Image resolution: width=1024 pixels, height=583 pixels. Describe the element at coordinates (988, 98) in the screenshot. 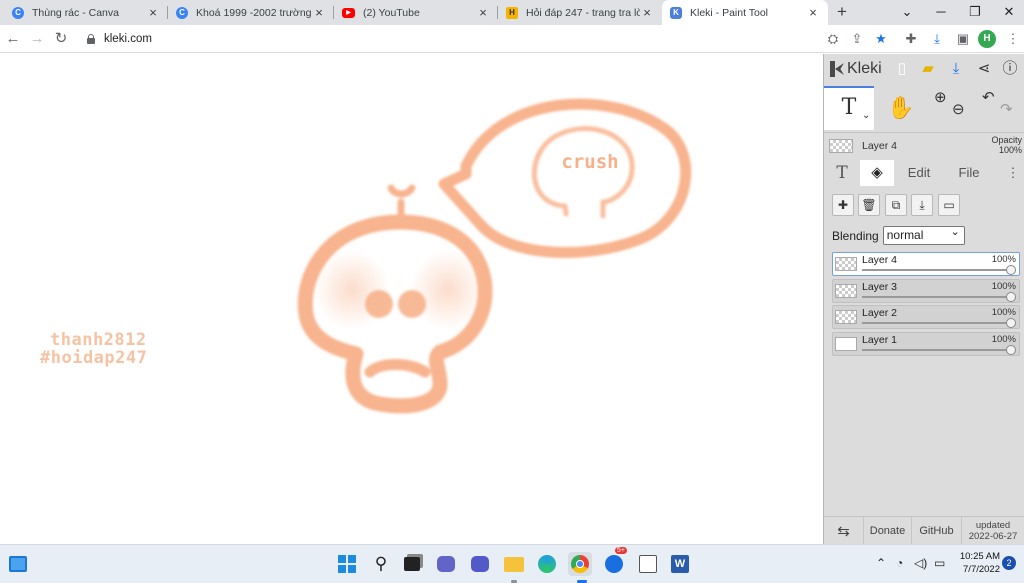

I see `undo-icon: ↶` at that location.